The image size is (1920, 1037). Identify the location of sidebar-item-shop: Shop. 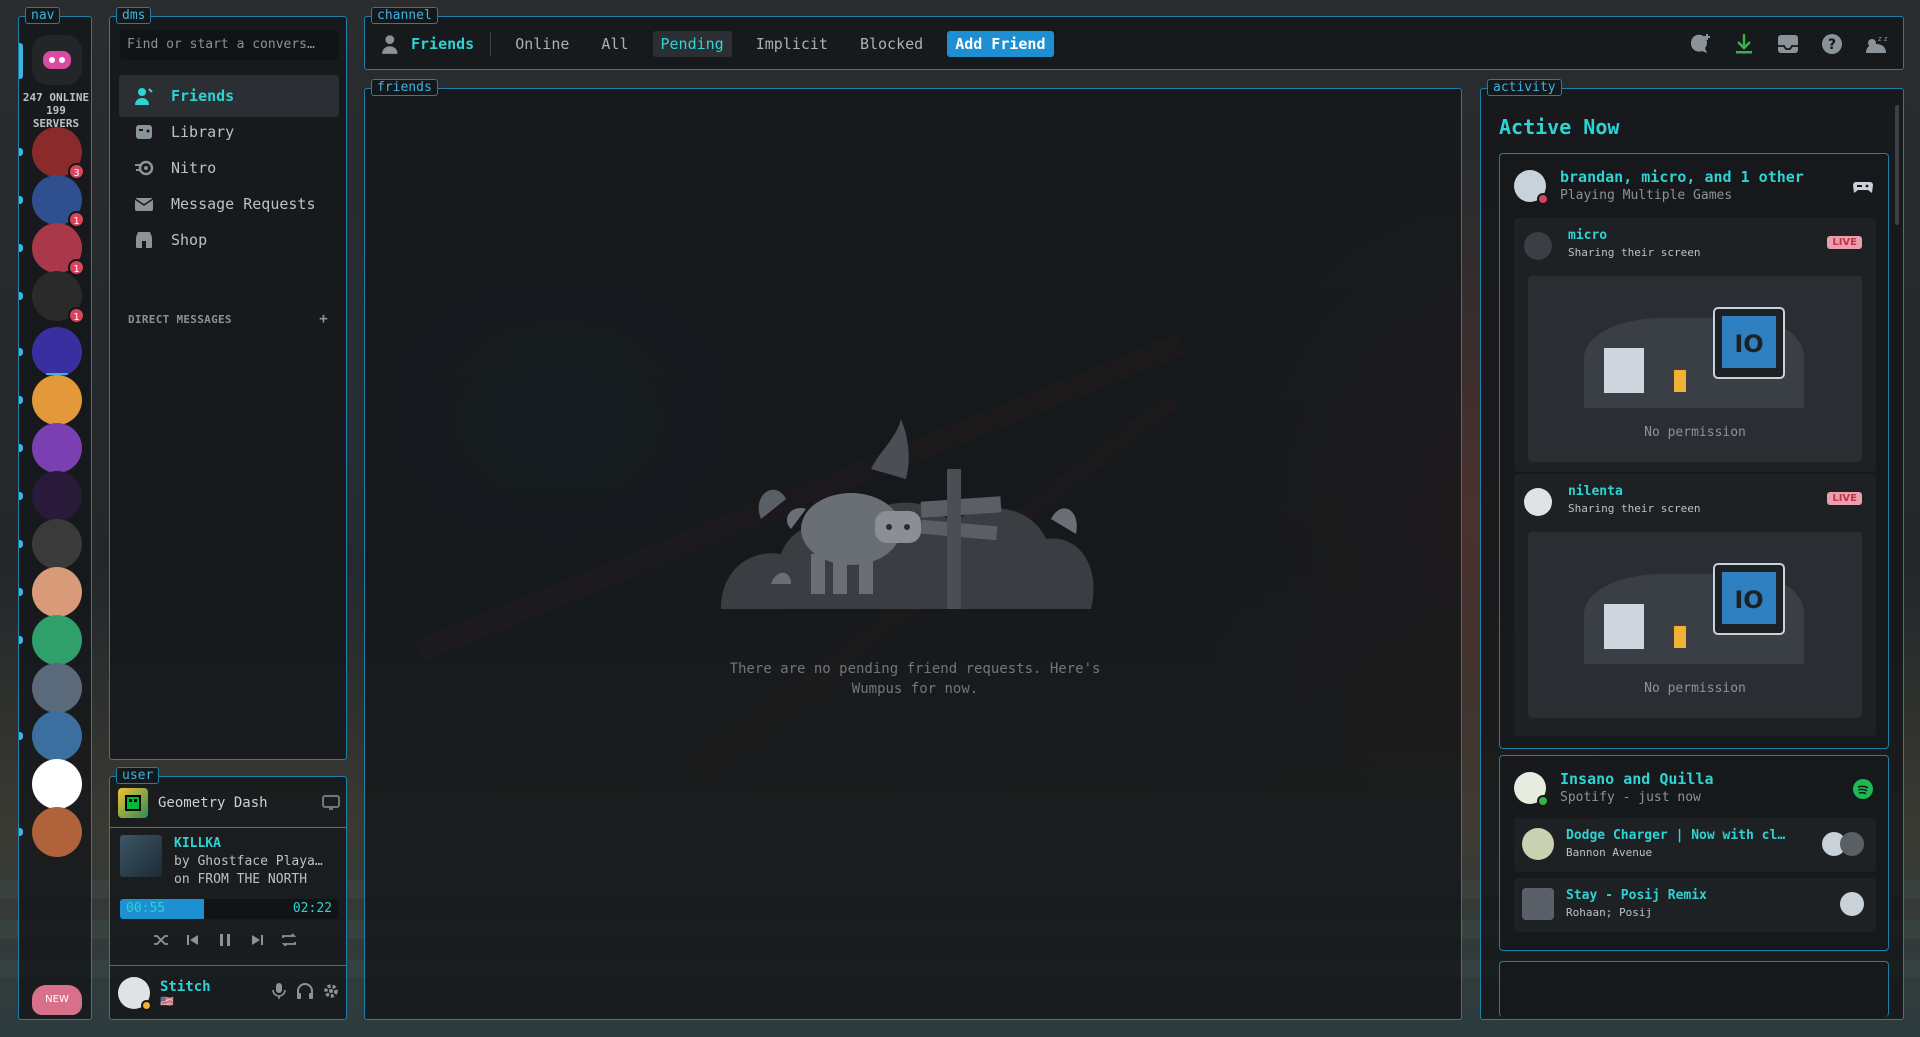
(229, 240).